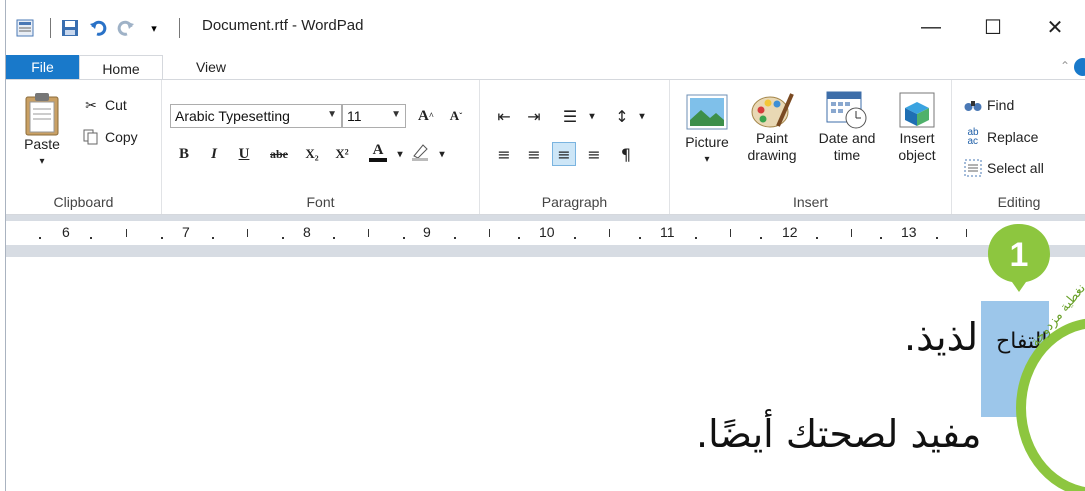 The width and height of the screenshot is (1085, 491). What do you see at coordinates (84, 147) in the screenshot?
I see `clipboard-group: Paste ▾ ✂ Cut Copy Clipboard` at bounding box center [84, 147].